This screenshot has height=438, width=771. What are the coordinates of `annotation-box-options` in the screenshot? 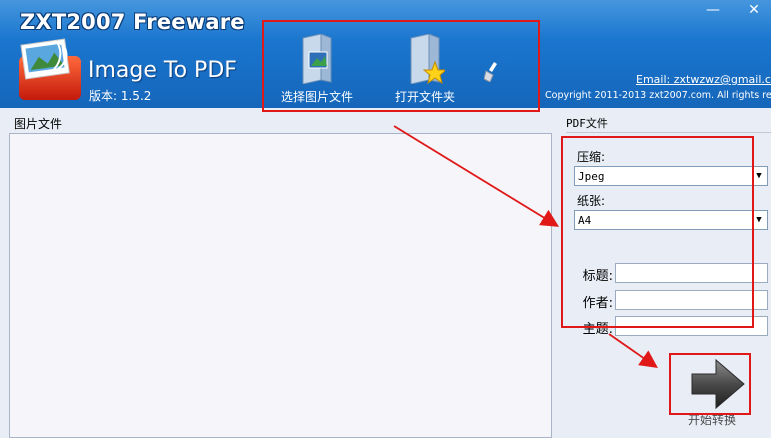 It's located at (657, 232).